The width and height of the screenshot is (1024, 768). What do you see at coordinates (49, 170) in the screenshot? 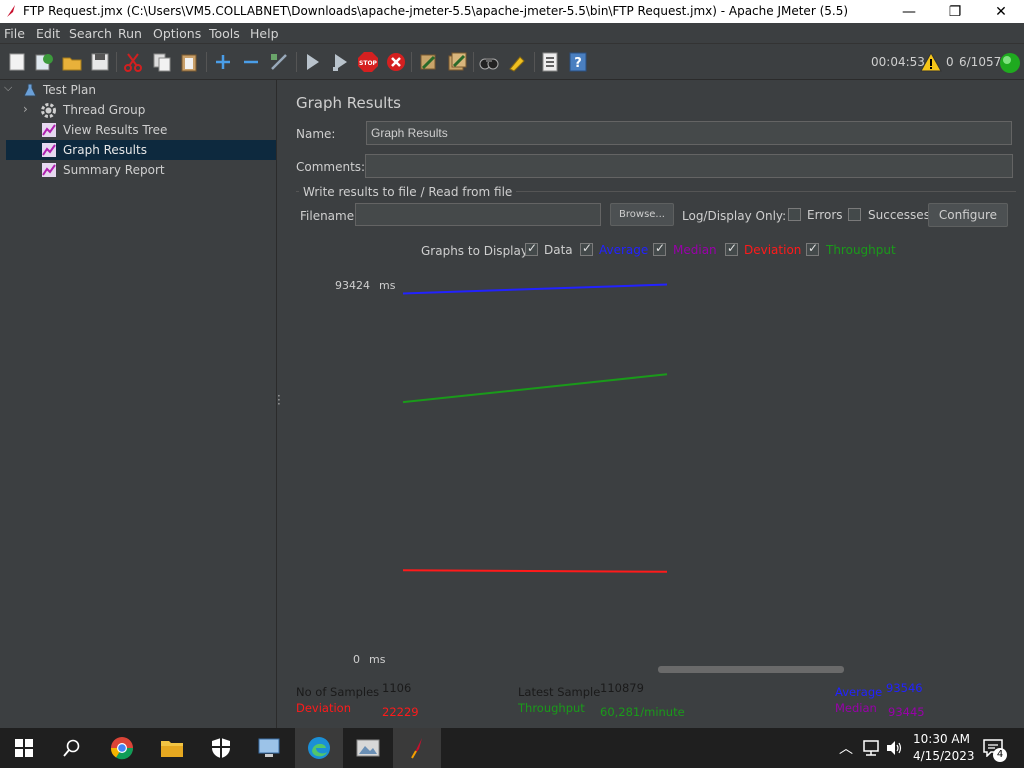
I see `chart-icon` at bounding box center [49, 170].